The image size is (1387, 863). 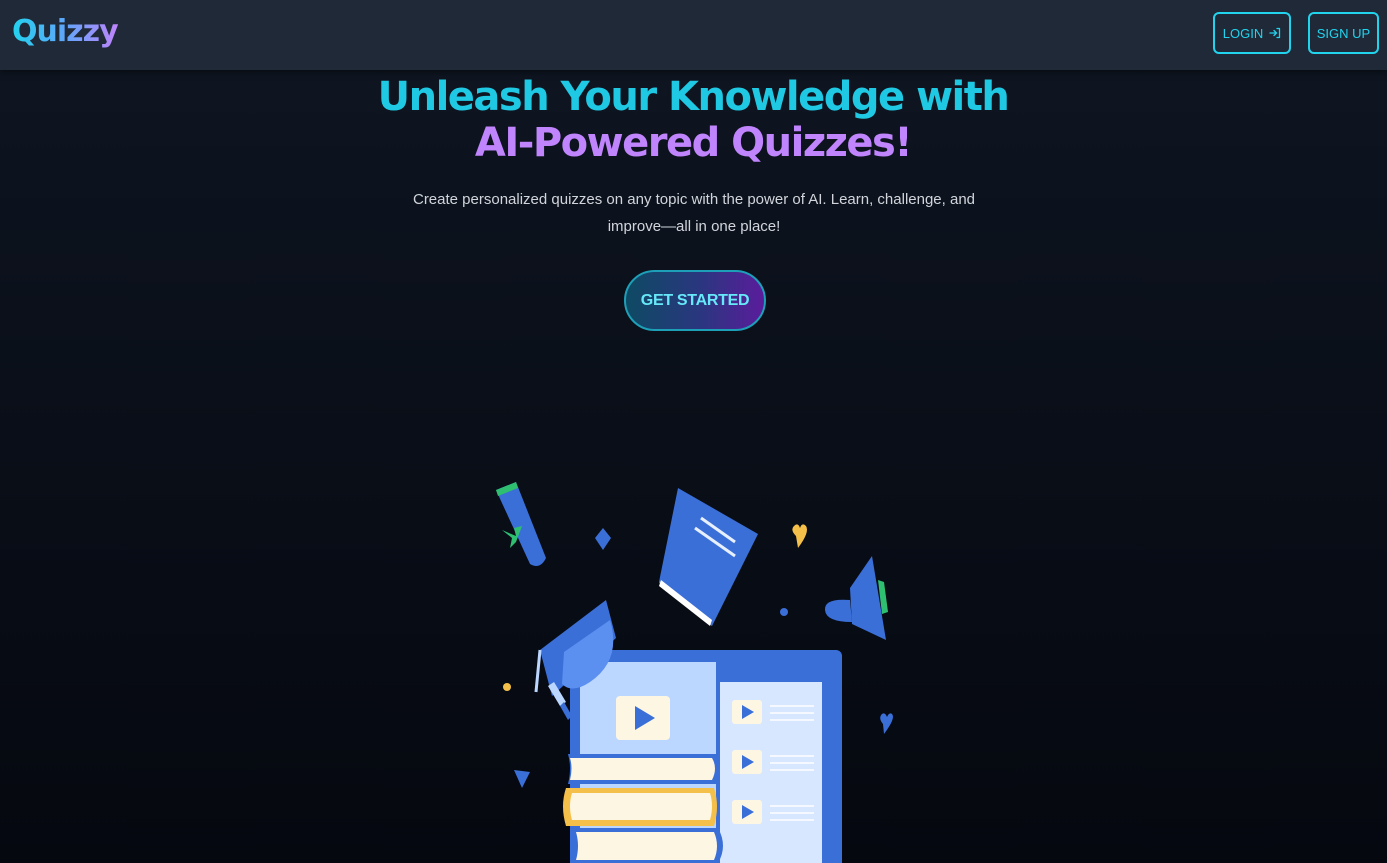 I want to click on diamond-shape, so click(x=603, y=539).